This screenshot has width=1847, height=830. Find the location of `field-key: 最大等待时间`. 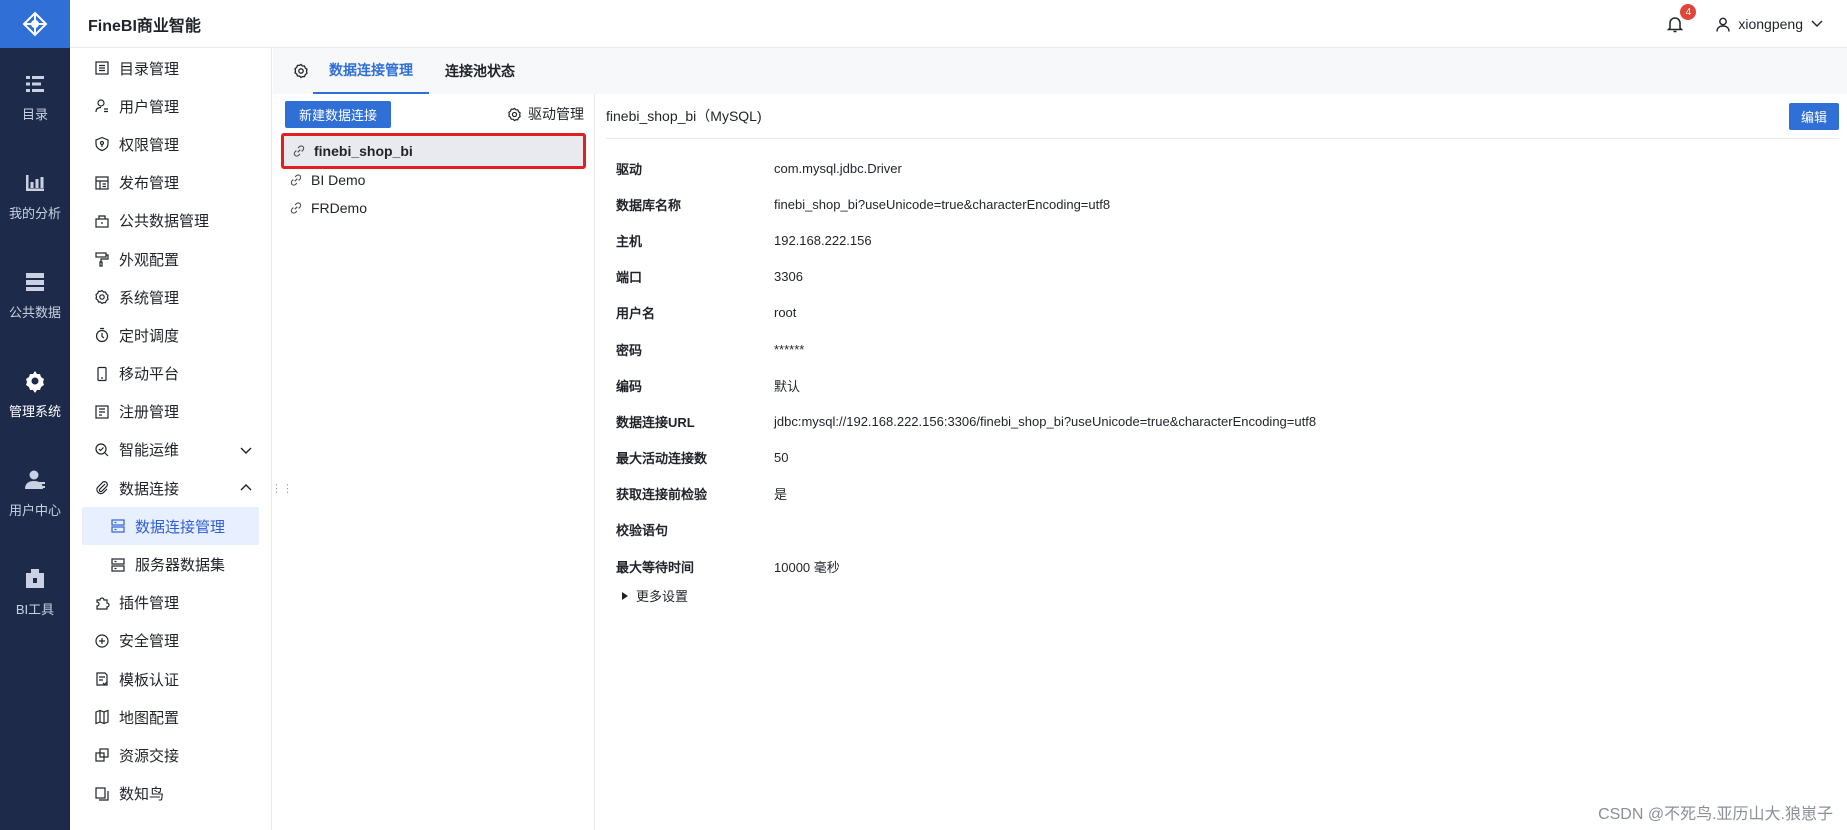

field-key: 最大等待时间 is located at coordinates (655, 567).